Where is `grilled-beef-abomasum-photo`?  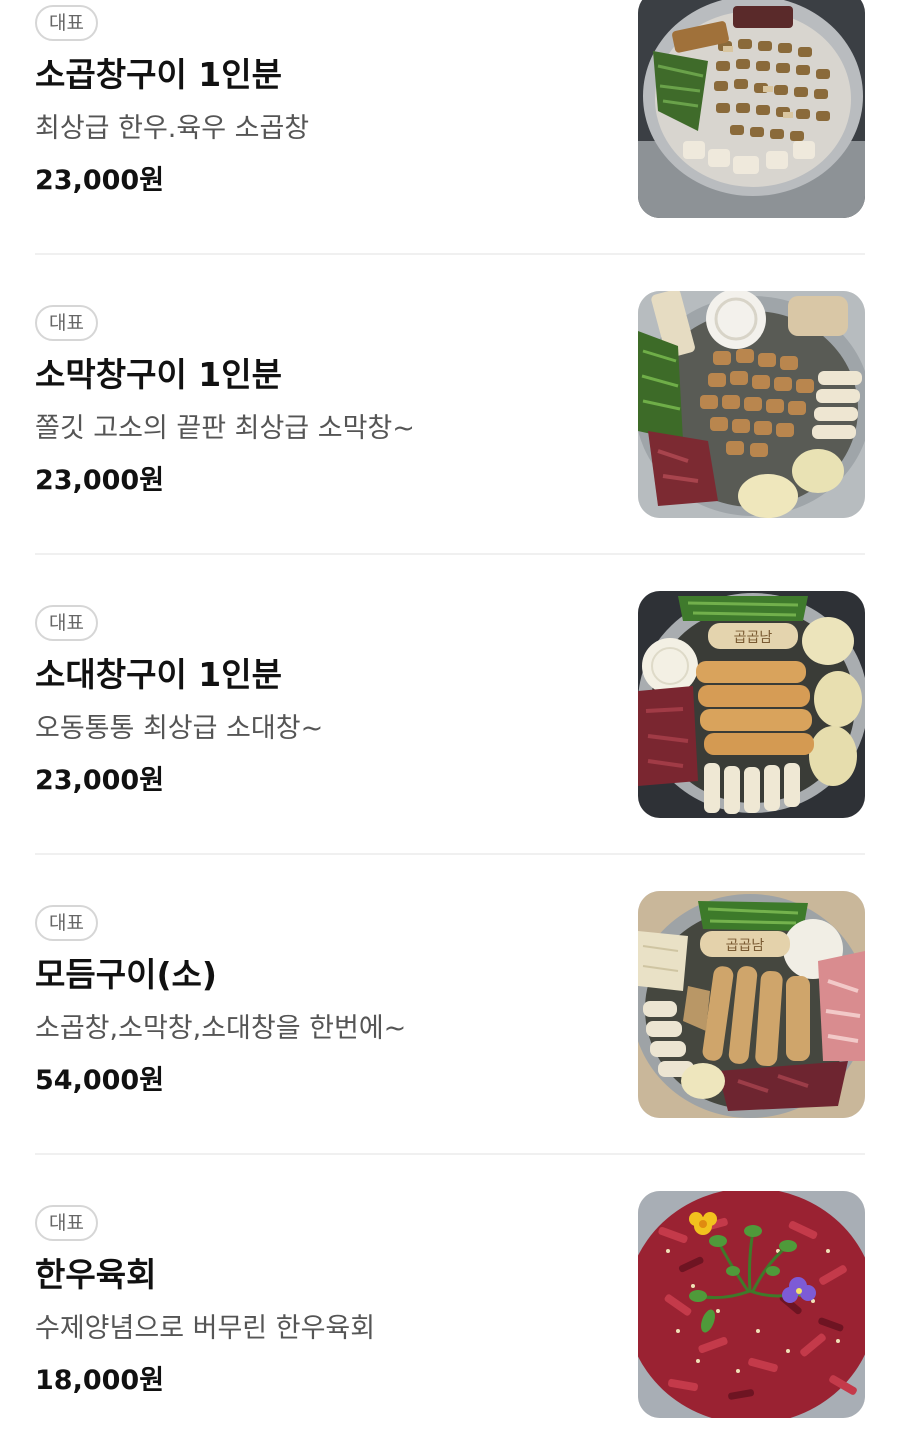
grilled-beef-abomasum-photo is located at coordinates (751, 404).